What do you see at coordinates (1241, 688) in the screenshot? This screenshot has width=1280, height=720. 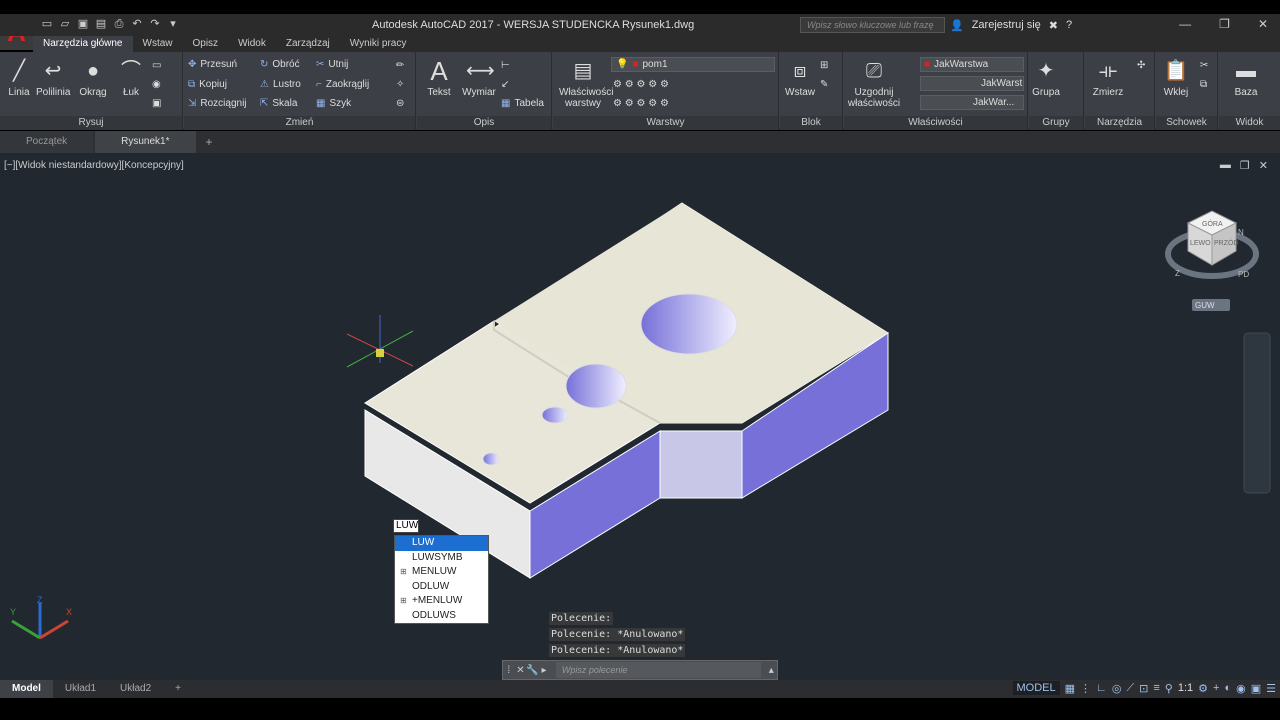 I see `hardware-icon: ◉` at bounding box center [1241, 688].